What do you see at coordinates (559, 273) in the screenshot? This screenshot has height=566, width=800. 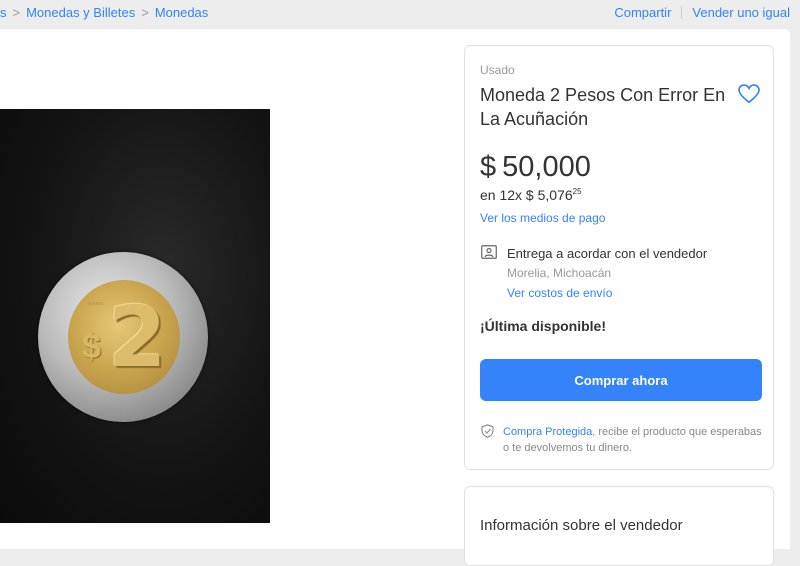 I see `location-text: Morelia, Michoacán` at bounding box center [559, 273].